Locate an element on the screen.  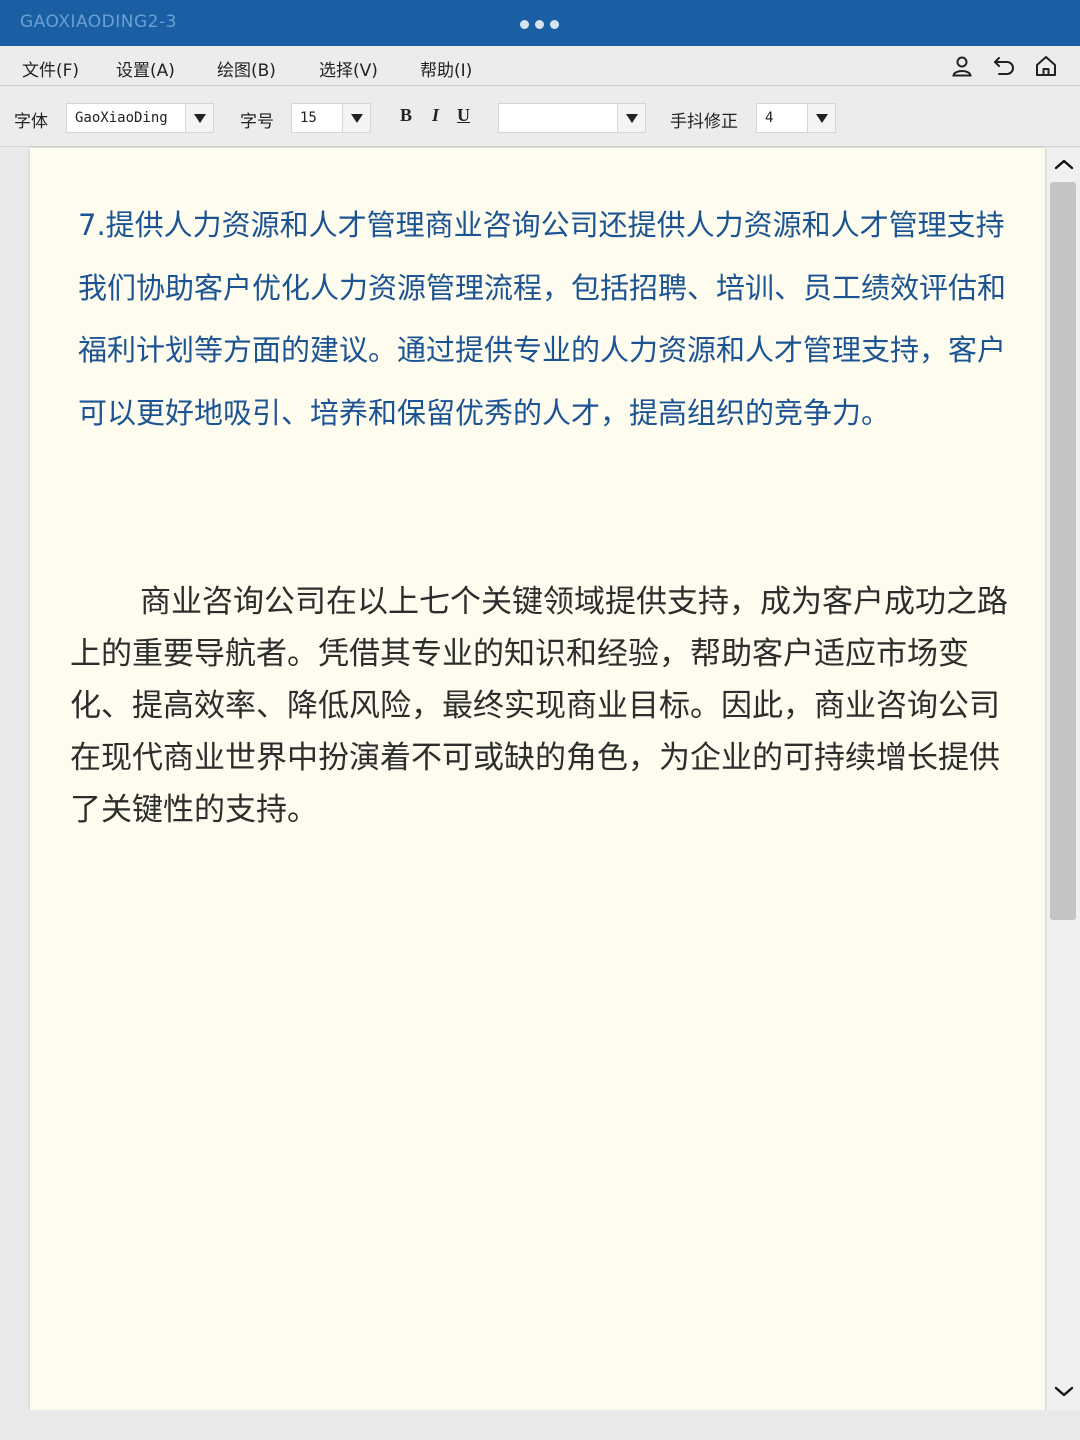
format-toolbar: 字体 GaoXiaoDing 字号 15 B I U 手抖修正 4 is located at coordinates (540, 117).